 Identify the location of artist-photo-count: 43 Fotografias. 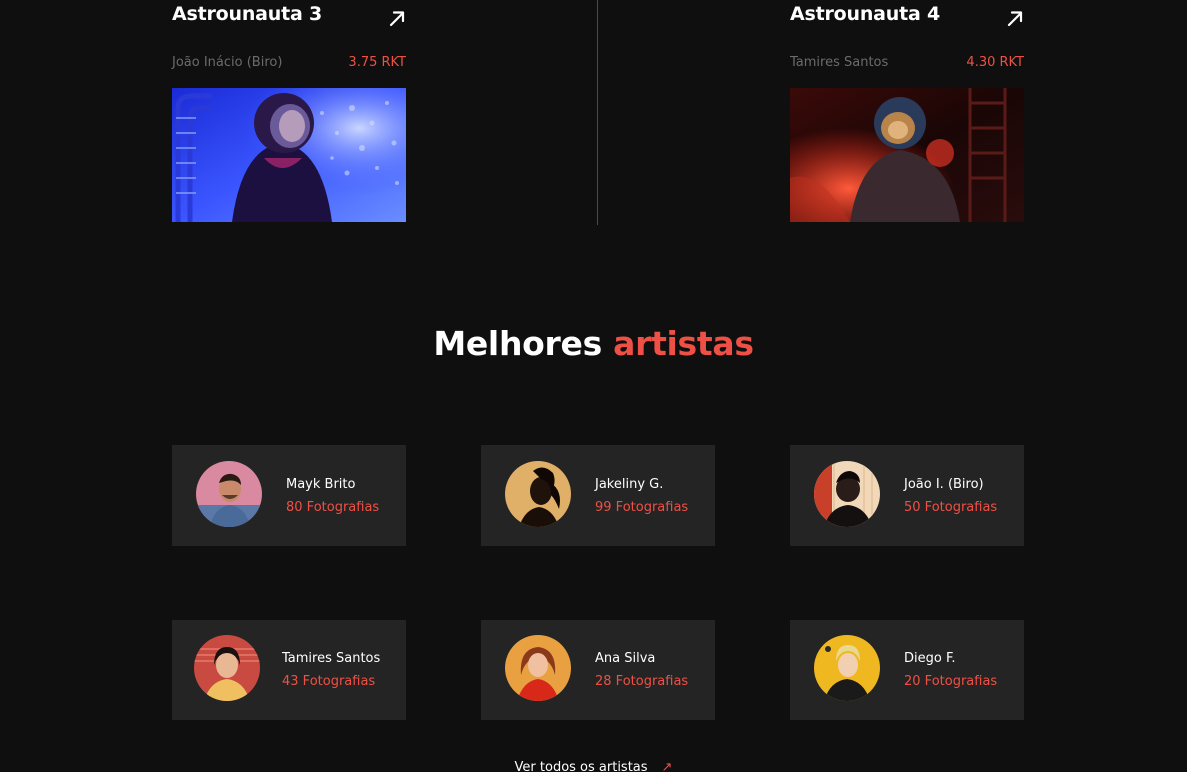
(329, 681).